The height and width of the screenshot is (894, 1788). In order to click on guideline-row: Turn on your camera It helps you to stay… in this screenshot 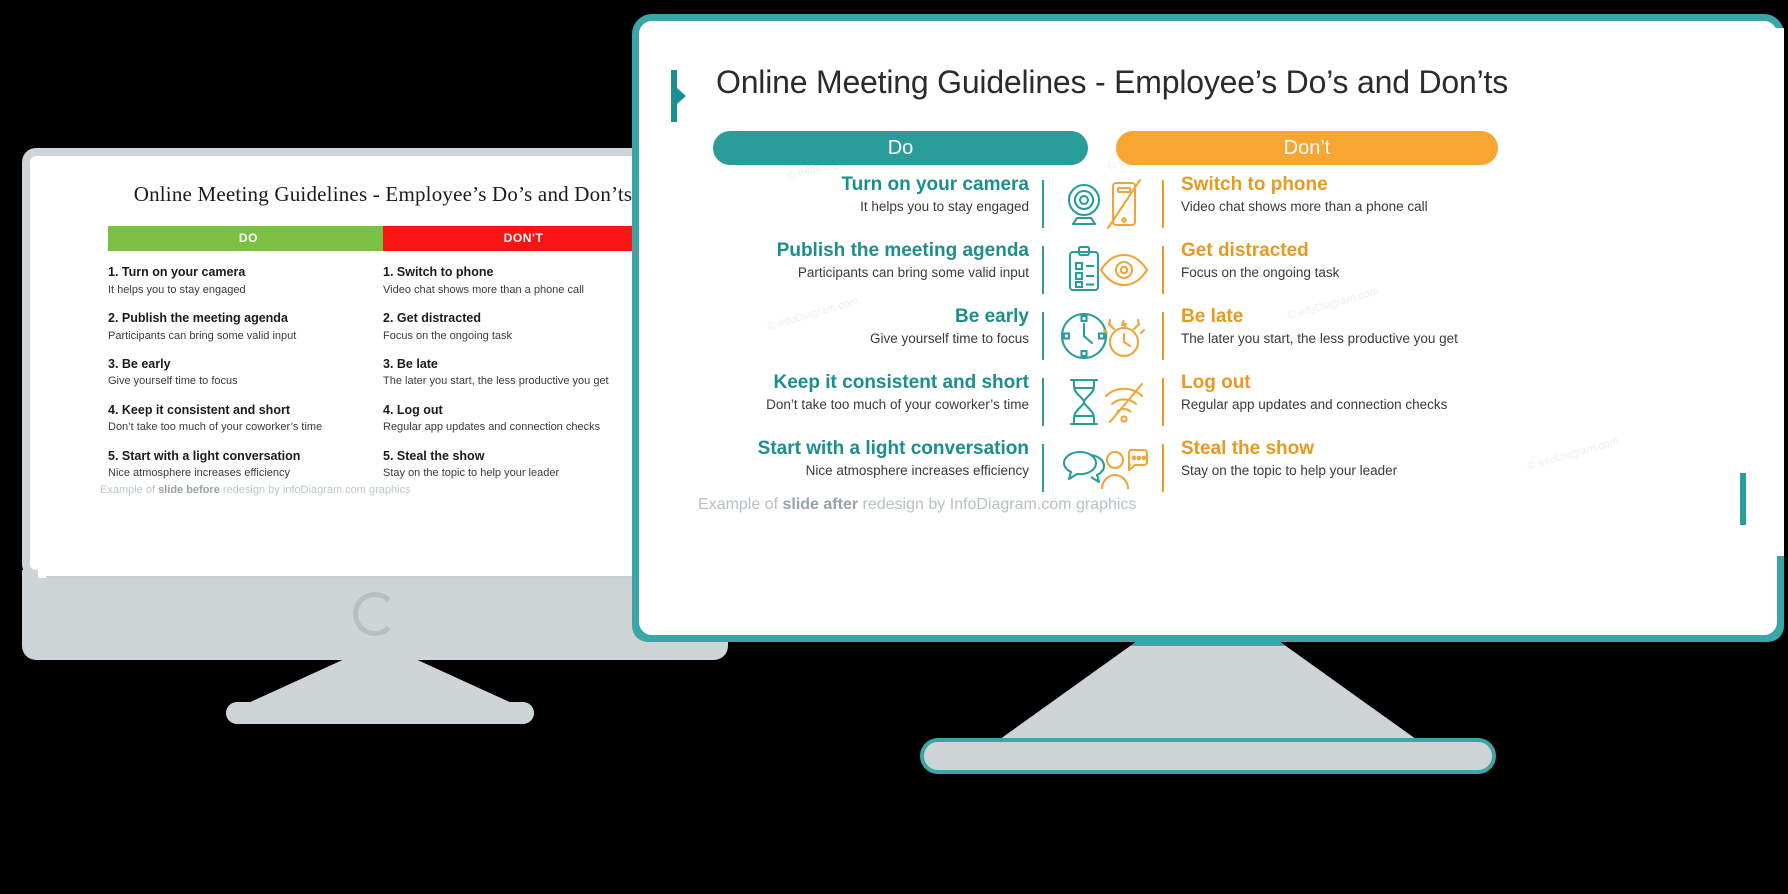, I will do `click(1215, 207)`.